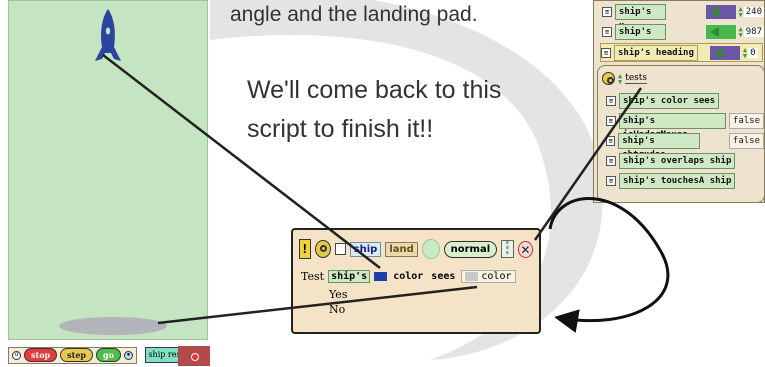 The width and height of the screenshot is (765, 367). What do you see at coordinates (677, 180) in the screenshot?
I see `test-label: ship's touchesA ship` at bounding box center [677, 180].